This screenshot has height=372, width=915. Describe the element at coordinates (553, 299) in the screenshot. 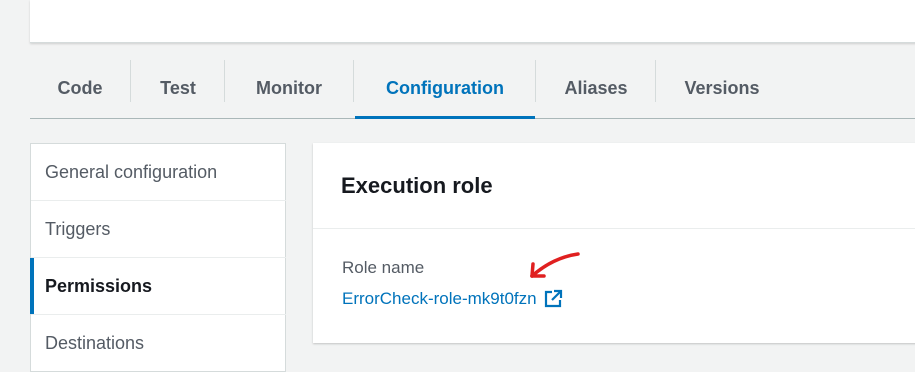

I see `external-link-icon` at that location.